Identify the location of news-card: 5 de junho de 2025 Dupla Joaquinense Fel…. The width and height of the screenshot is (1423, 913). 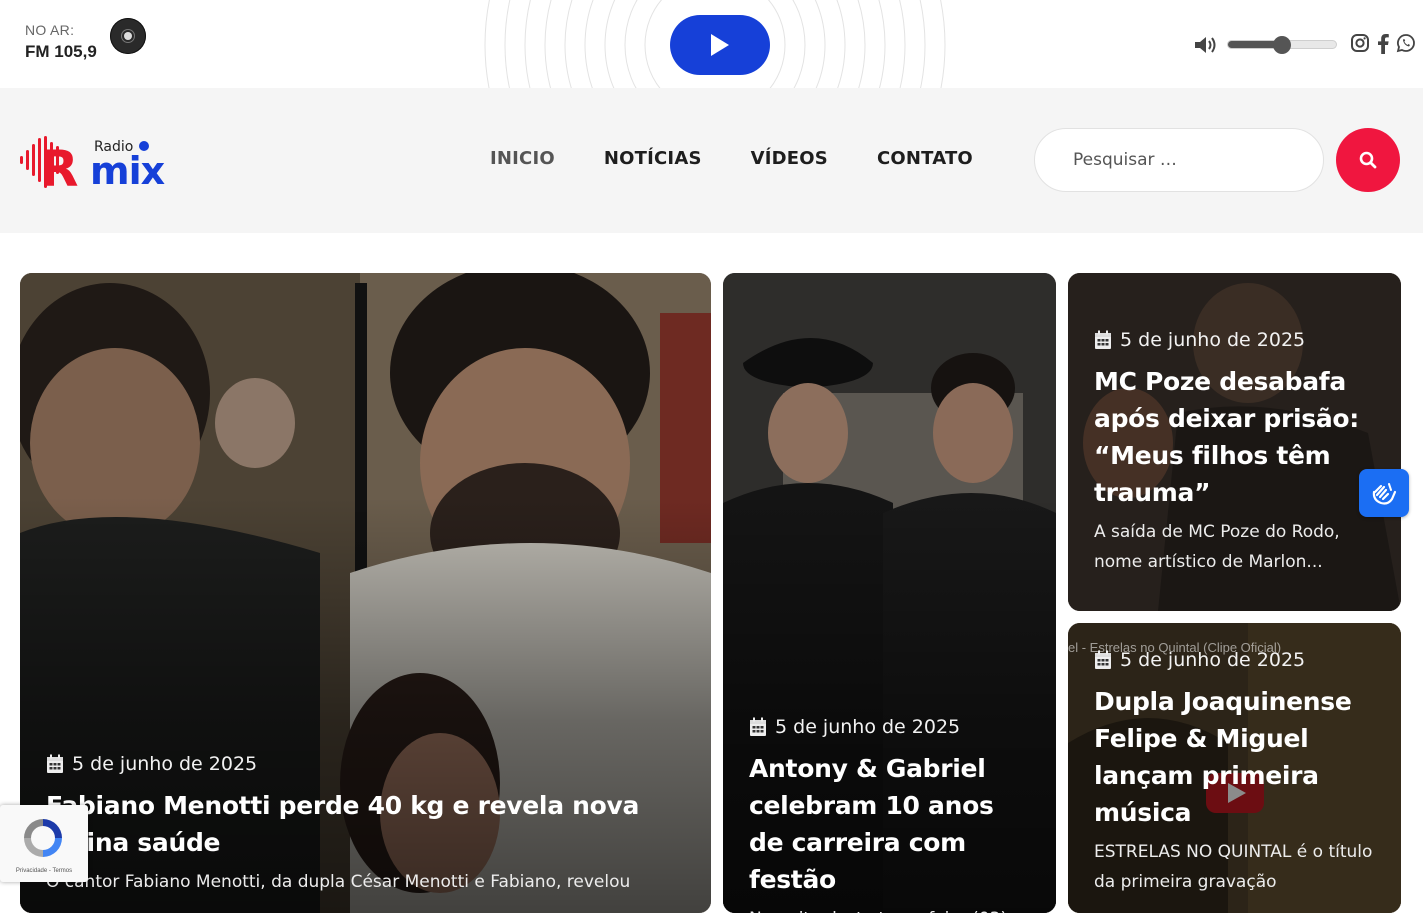
(1234, 768).